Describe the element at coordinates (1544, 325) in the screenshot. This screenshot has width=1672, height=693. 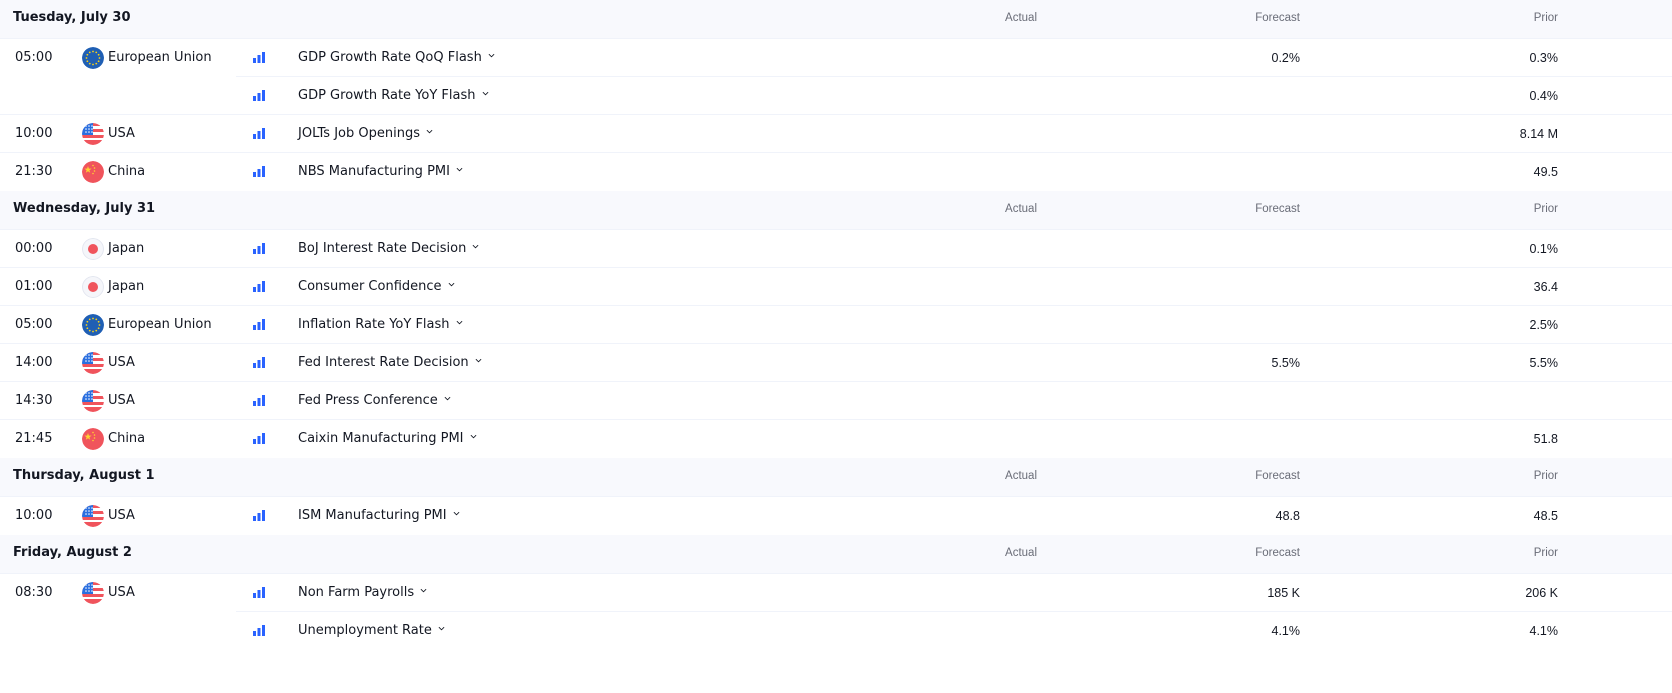
I see `event-prior: 2.5%` at that location.